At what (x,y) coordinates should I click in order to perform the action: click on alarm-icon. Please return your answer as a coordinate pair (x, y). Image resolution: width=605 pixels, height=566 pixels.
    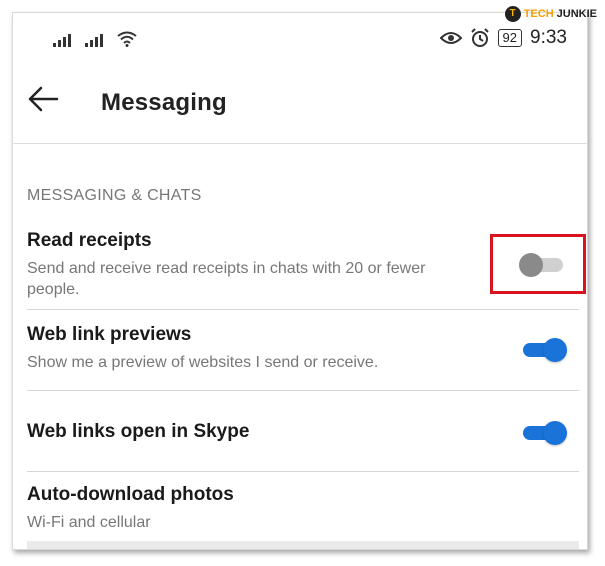
    Looking at the image, I should click on (479, 37).